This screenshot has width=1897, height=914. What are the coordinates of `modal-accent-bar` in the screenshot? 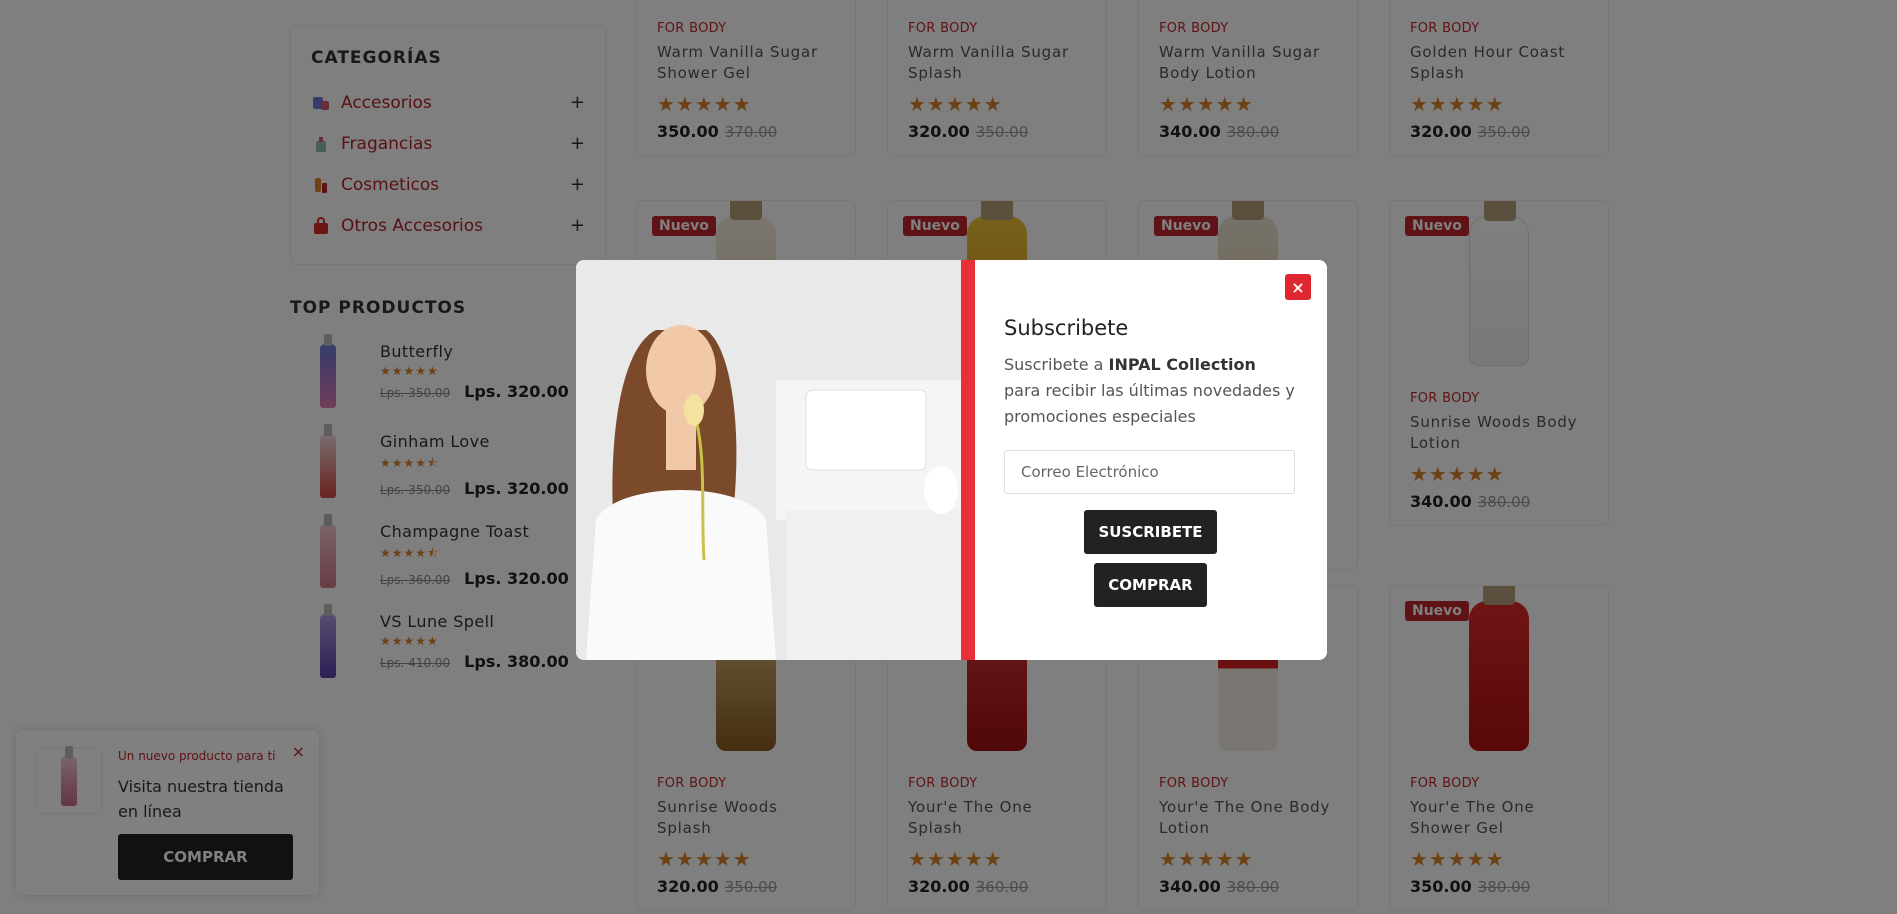 It's located at (968, 460).